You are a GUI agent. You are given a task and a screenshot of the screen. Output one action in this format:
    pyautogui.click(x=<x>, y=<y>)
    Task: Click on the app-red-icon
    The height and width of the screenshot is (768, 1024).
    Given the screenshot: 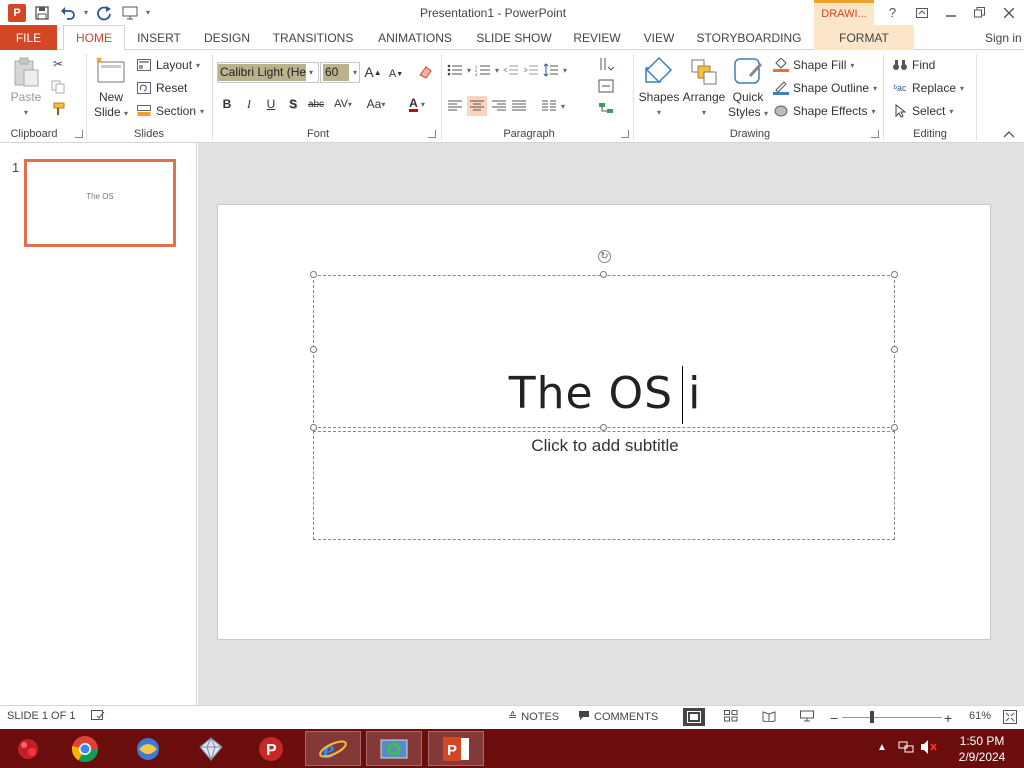 What is the action you would take?
    pyautogui.click(x=28, y=748)
    